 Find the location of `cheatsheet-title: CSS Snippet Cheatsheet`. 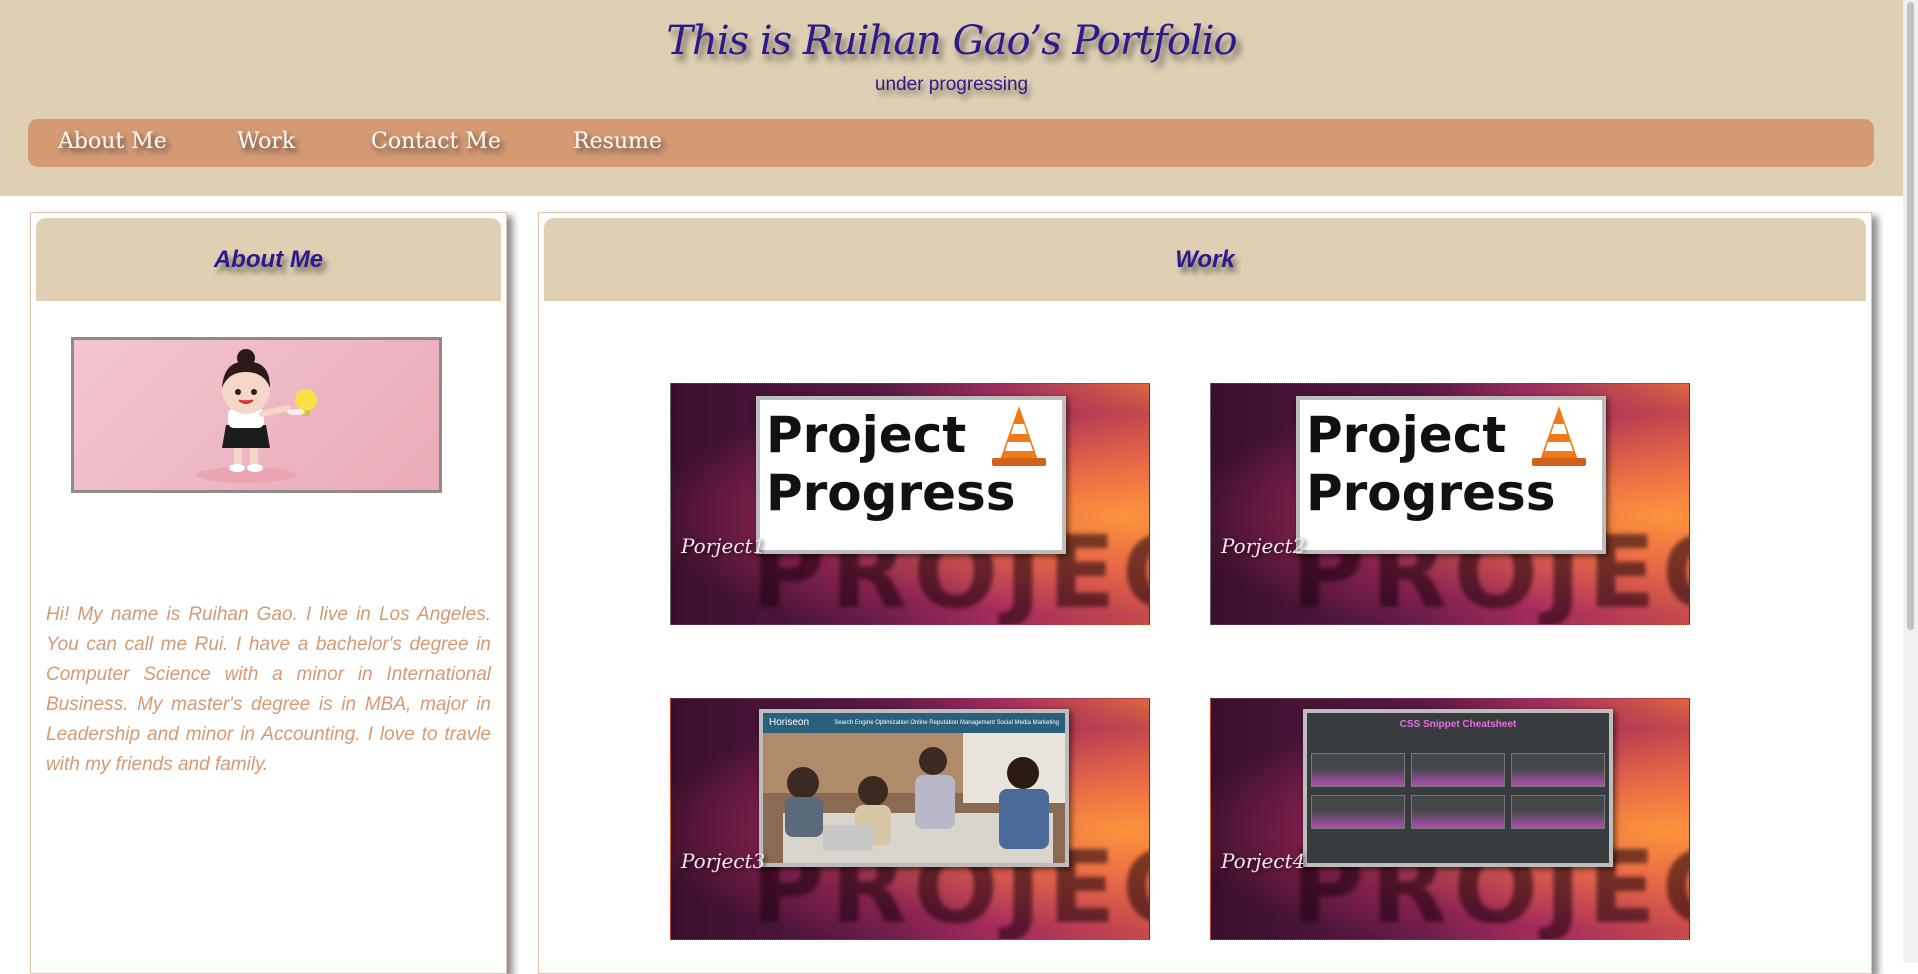

cheatsheet-title: CSS Snippet Cheatsheet is located at coordinates (1458, 724).